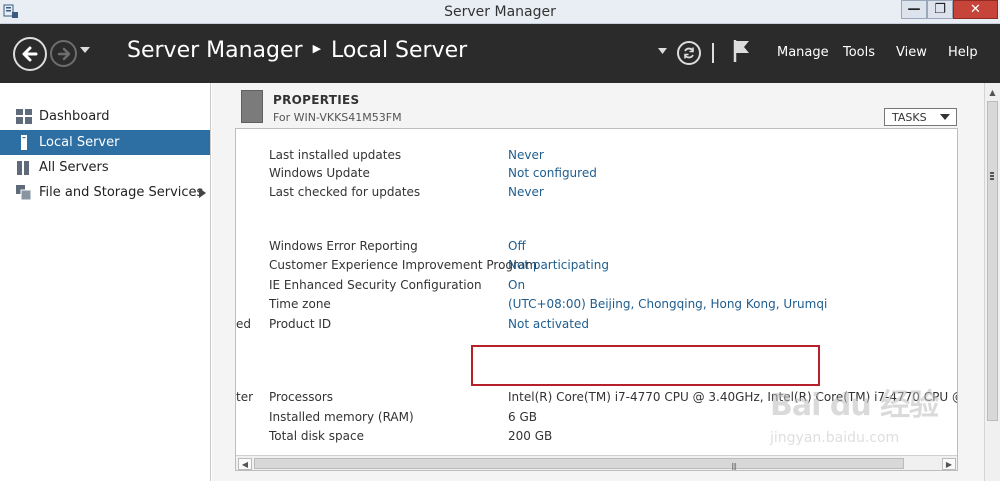 The height and width of the screenshot is (481, 1000). I want to click on property-label: Last checked for updates, so click(345, 192).